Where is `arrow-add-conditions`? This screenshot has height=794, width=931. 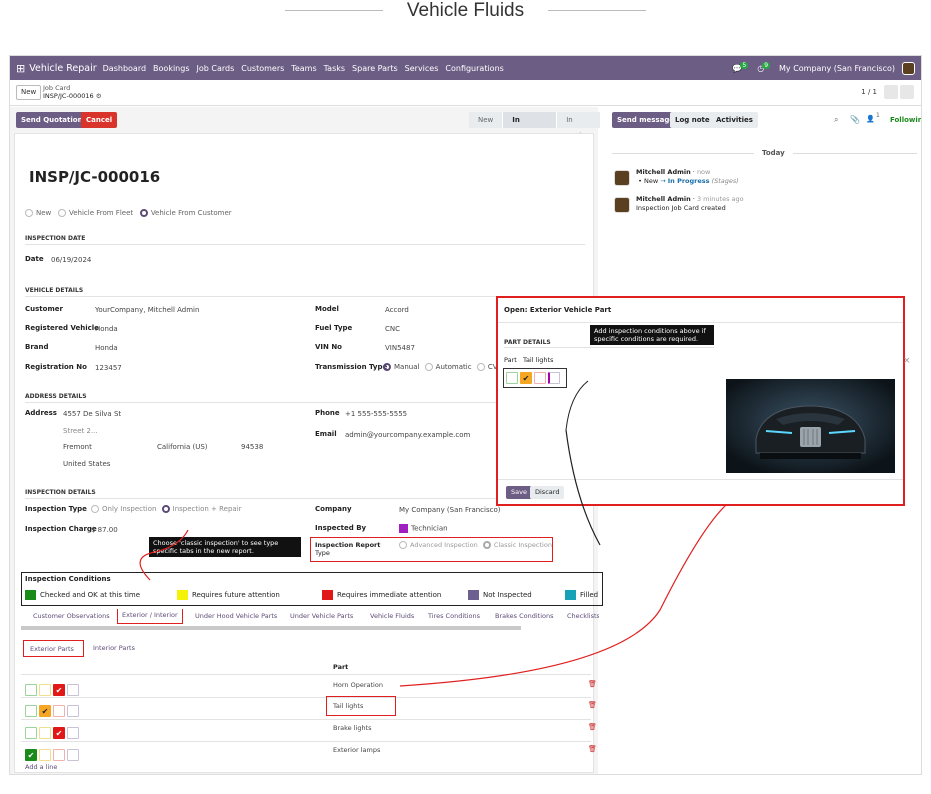 arrow-add-conditions is located at coordinates (577, 405).